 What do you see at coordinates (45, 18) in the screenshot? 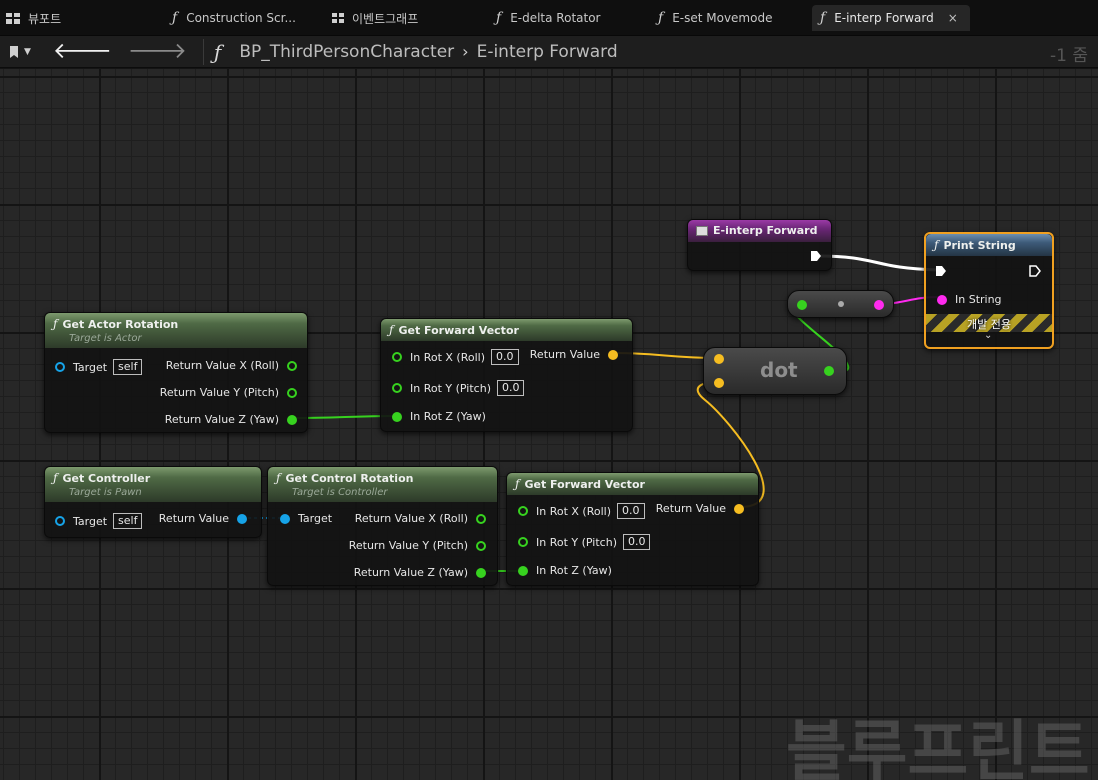
I see `tab-label: 뷰포트` at bounding box center [45, 18].